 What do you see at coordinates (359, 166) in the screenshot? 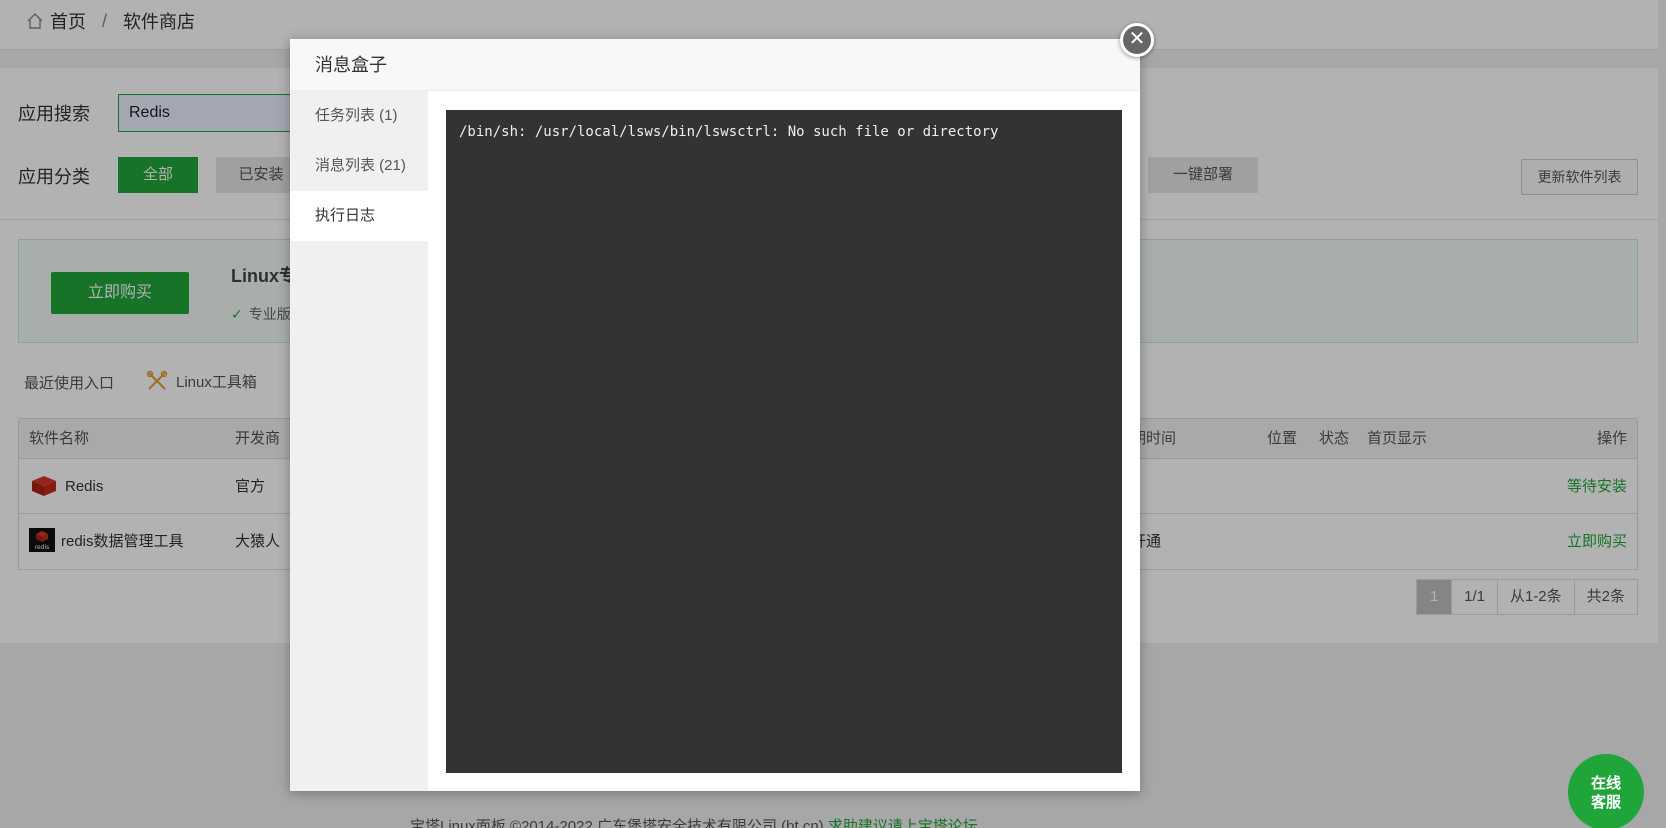
I see `tab-message-list: 消息列表 (21)` at bounding box center [359, 166].